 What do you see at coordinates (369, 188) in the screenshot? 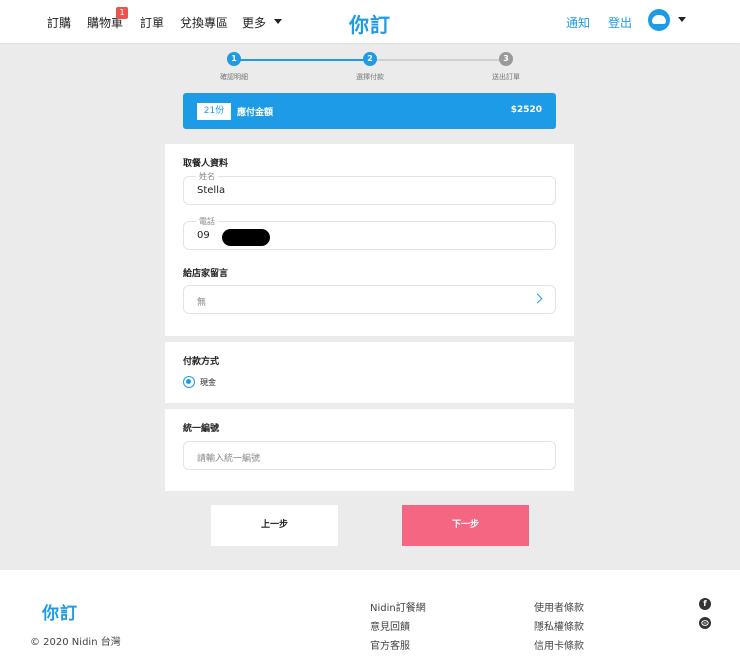
I see `name-field: 姓名 Stella` at bounding box center [369, 188].